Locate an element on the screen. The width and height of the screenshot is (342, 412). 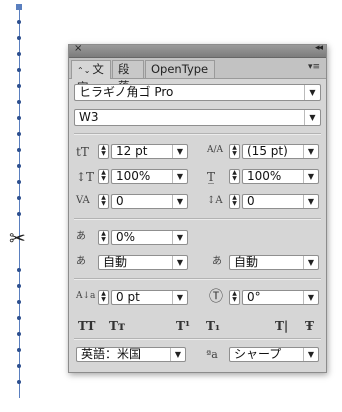
strikethrough-button: Ŧ is located at coordinates (309, 326).